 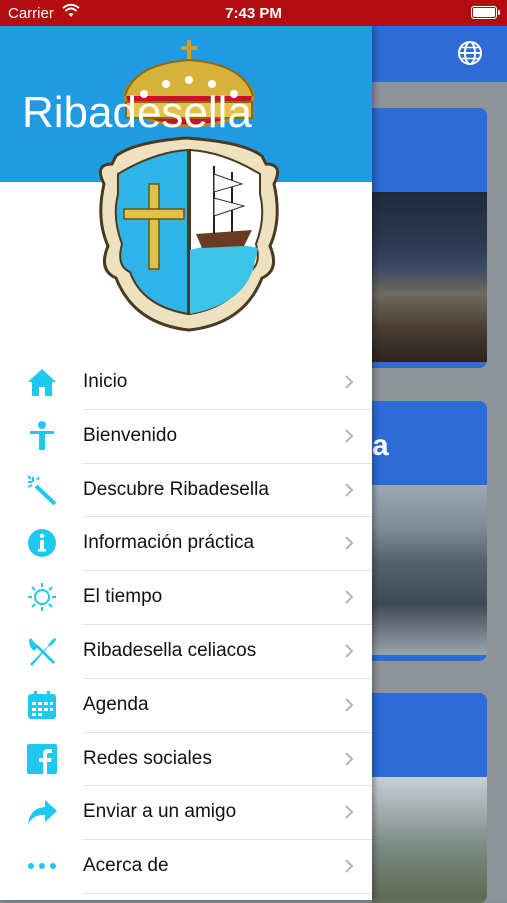 I want to click on calendar-icon, so click(x=42, y=705).